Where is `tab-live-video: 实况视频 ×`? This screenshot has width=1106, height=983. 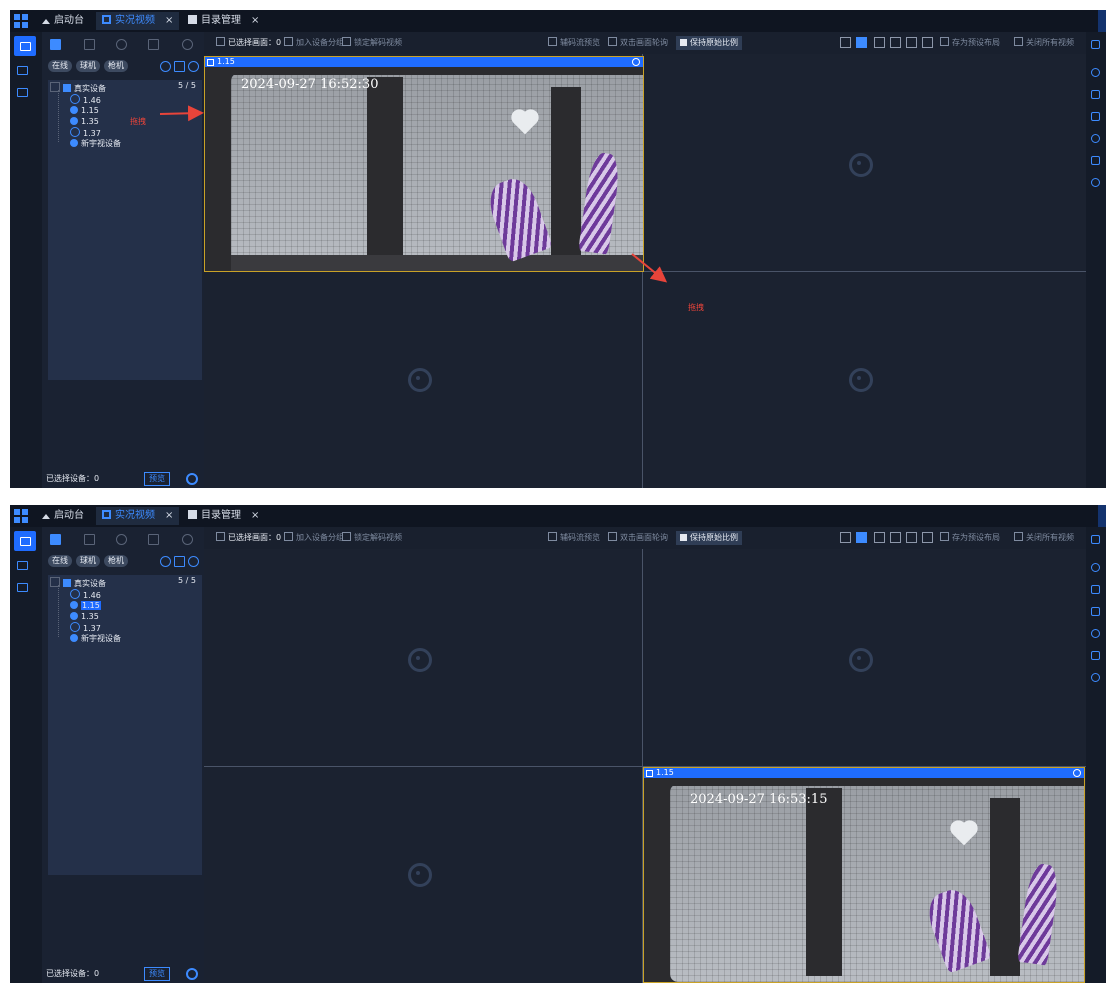 tab-live-video: 实况视频 × is located at coordinates (138, 516).